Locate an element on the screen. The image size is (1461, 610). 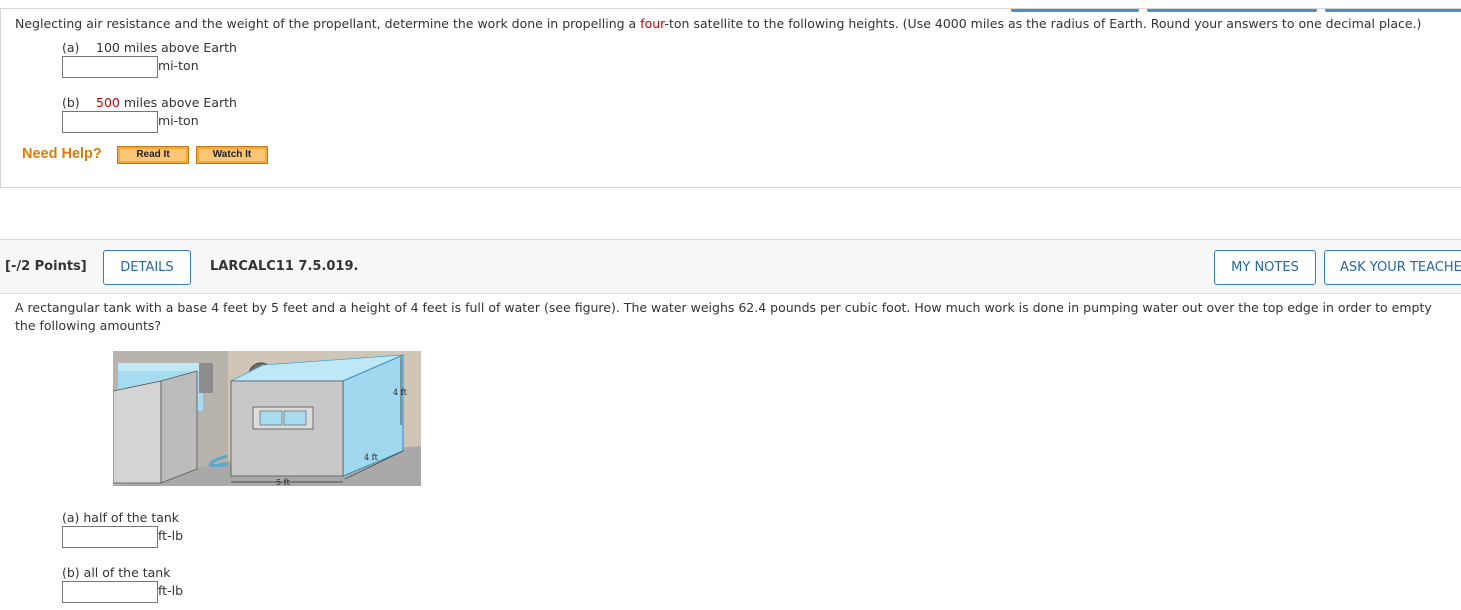
left-tank-front is located at coordinates (137, 432).